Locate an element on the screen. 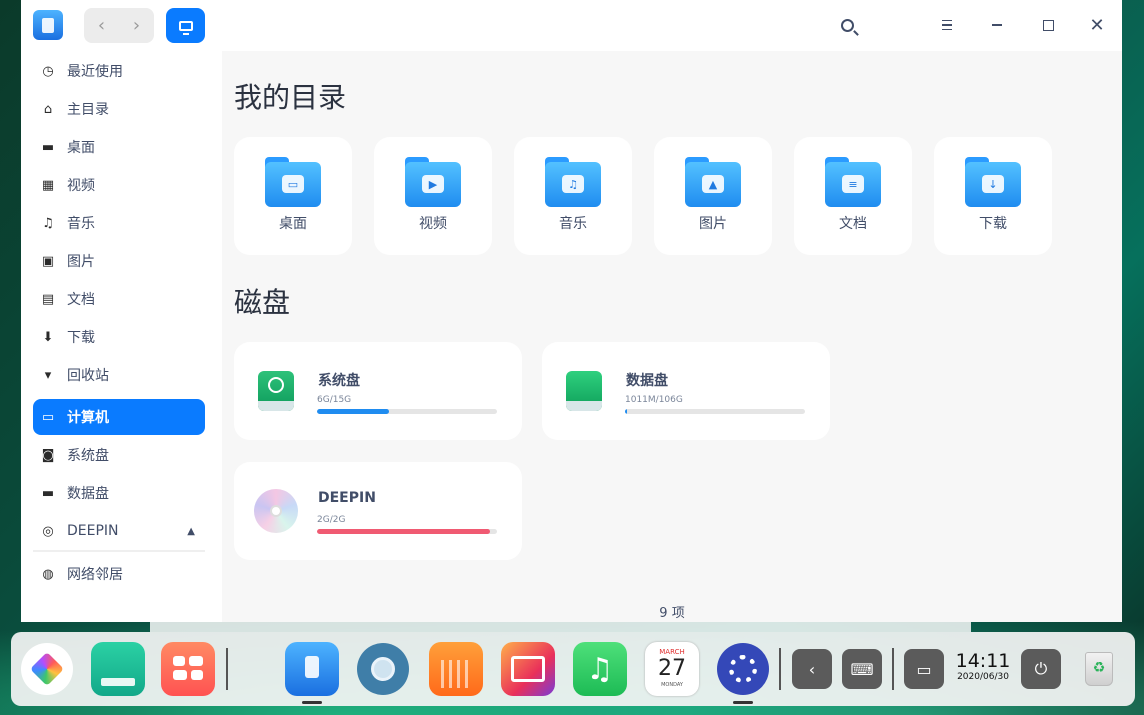 The height and width of the screenshot is (715, 1144). video-folder-icon: ▶ is located at coordinates (433, 182).